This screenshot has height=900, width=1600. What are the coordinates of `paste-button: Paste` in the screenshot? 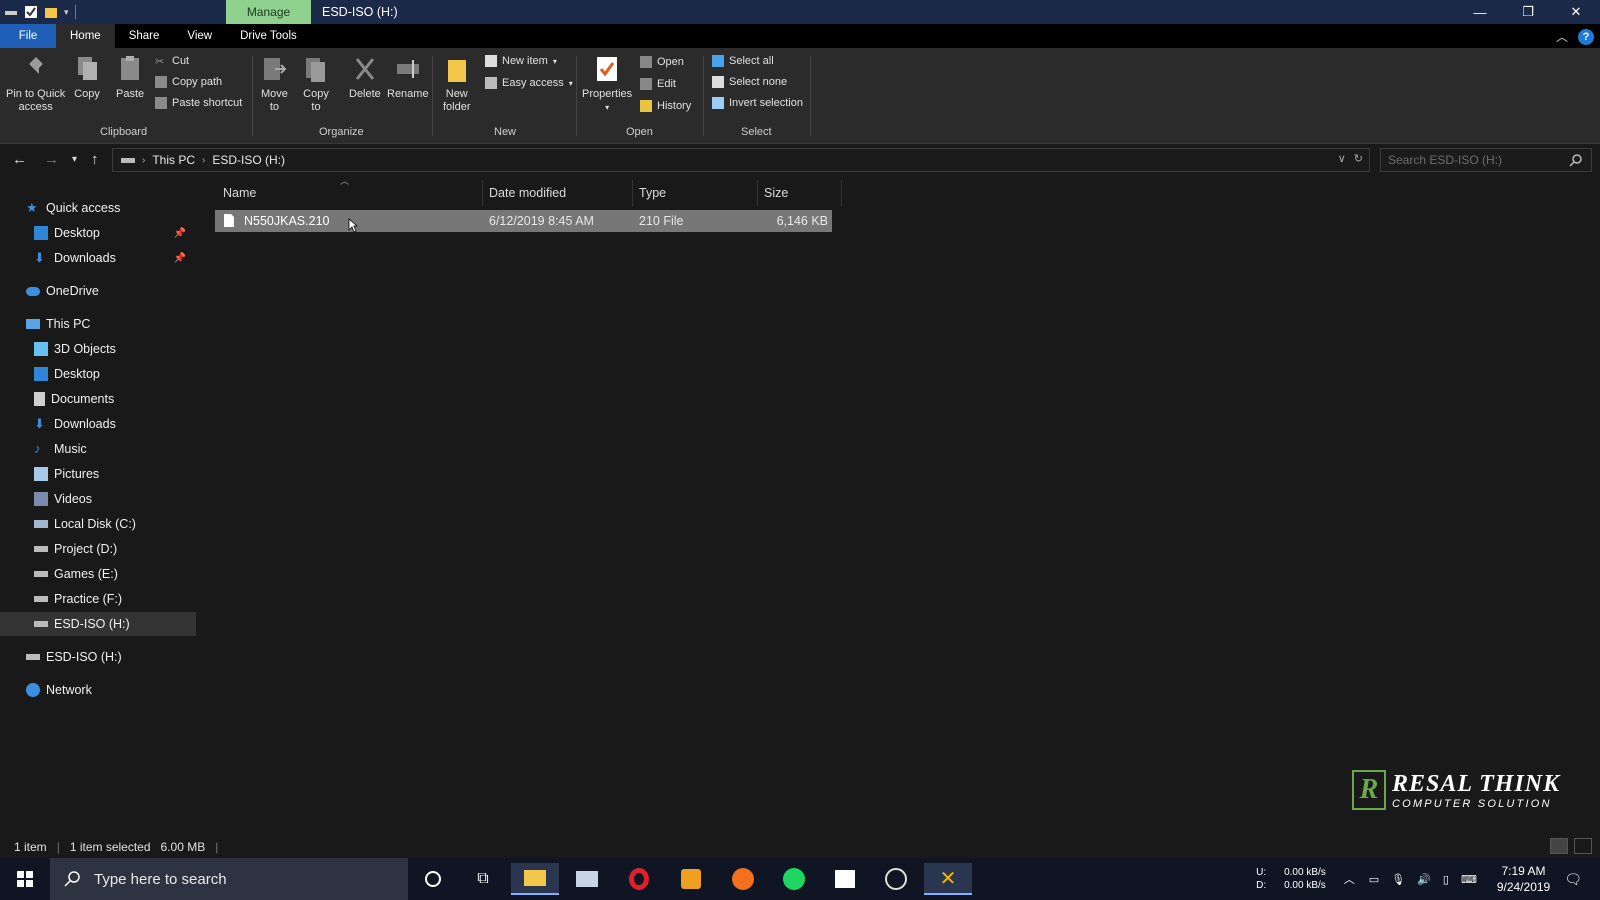 It's located at (130, 77).